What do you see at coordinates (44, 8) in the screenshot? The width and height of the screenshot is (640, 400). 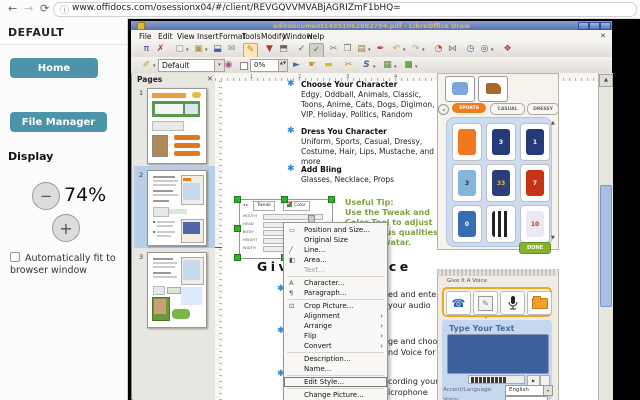 I see `reload-icon: ⟳` at bounding box center [44, 8].